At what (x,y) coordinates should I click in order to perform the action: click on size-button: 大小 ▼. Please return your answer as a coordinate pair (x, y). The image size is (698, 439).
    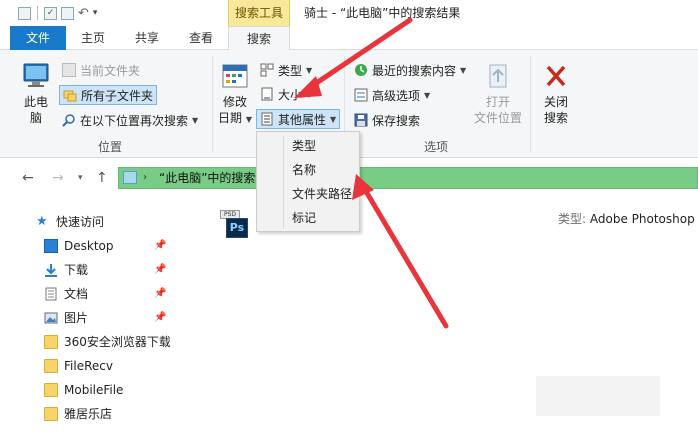
    Looking at the image, I should click on (286, 94).